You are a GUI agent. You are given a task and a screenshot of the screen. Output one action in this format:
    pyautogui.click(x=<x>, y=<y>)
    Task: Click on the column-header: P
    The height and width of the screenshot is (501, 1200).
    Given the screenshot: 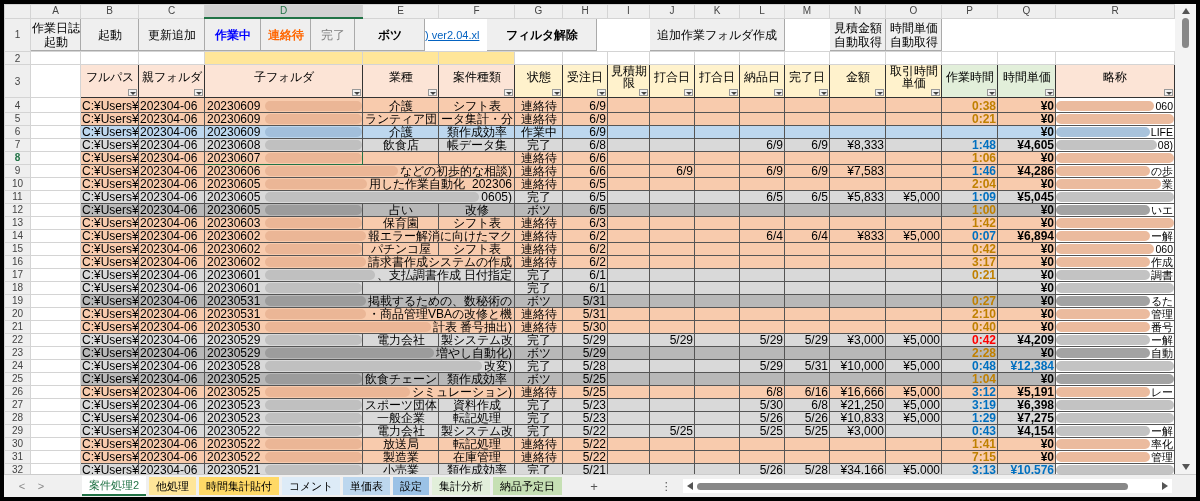 What is the action you would take?
    pyautogui.click(x=969, y=11)
    